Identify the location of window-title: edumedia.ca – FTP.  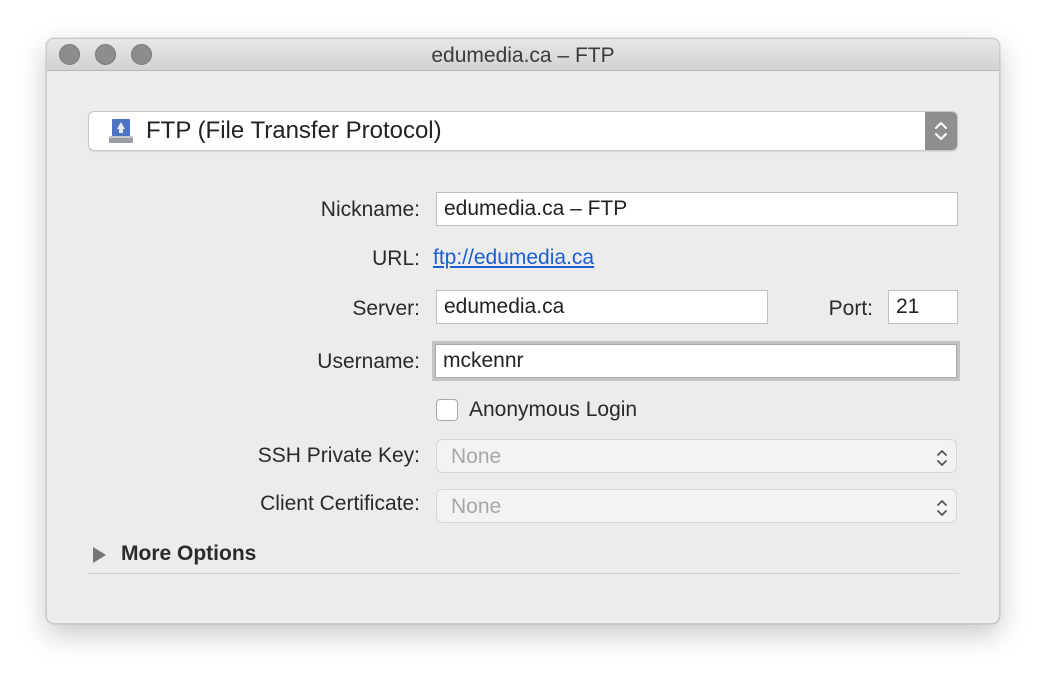
(523, 55).